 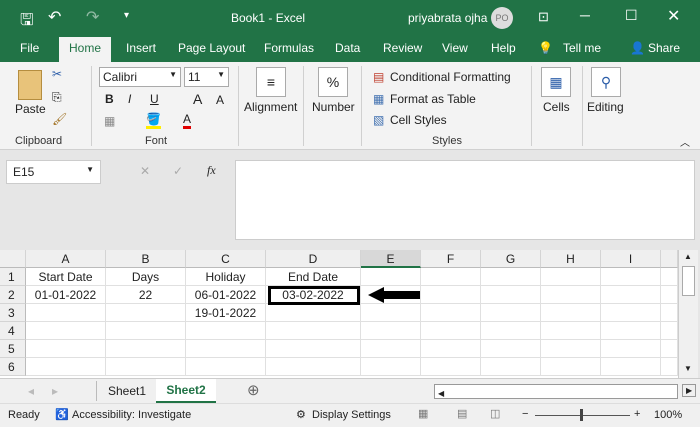 I want to click on minimize-icon: ─, so click(x=585, y=15).